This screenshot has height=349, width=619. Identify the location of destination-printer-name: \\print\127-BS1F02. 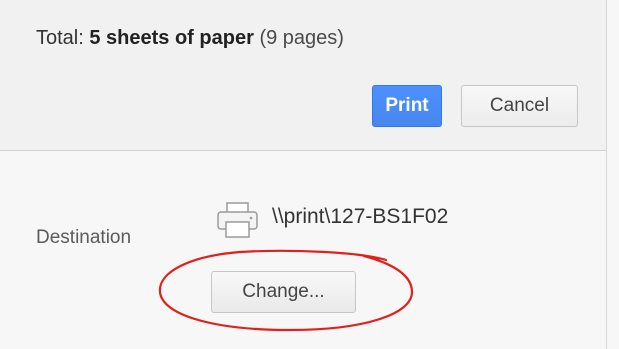
(360, 216).